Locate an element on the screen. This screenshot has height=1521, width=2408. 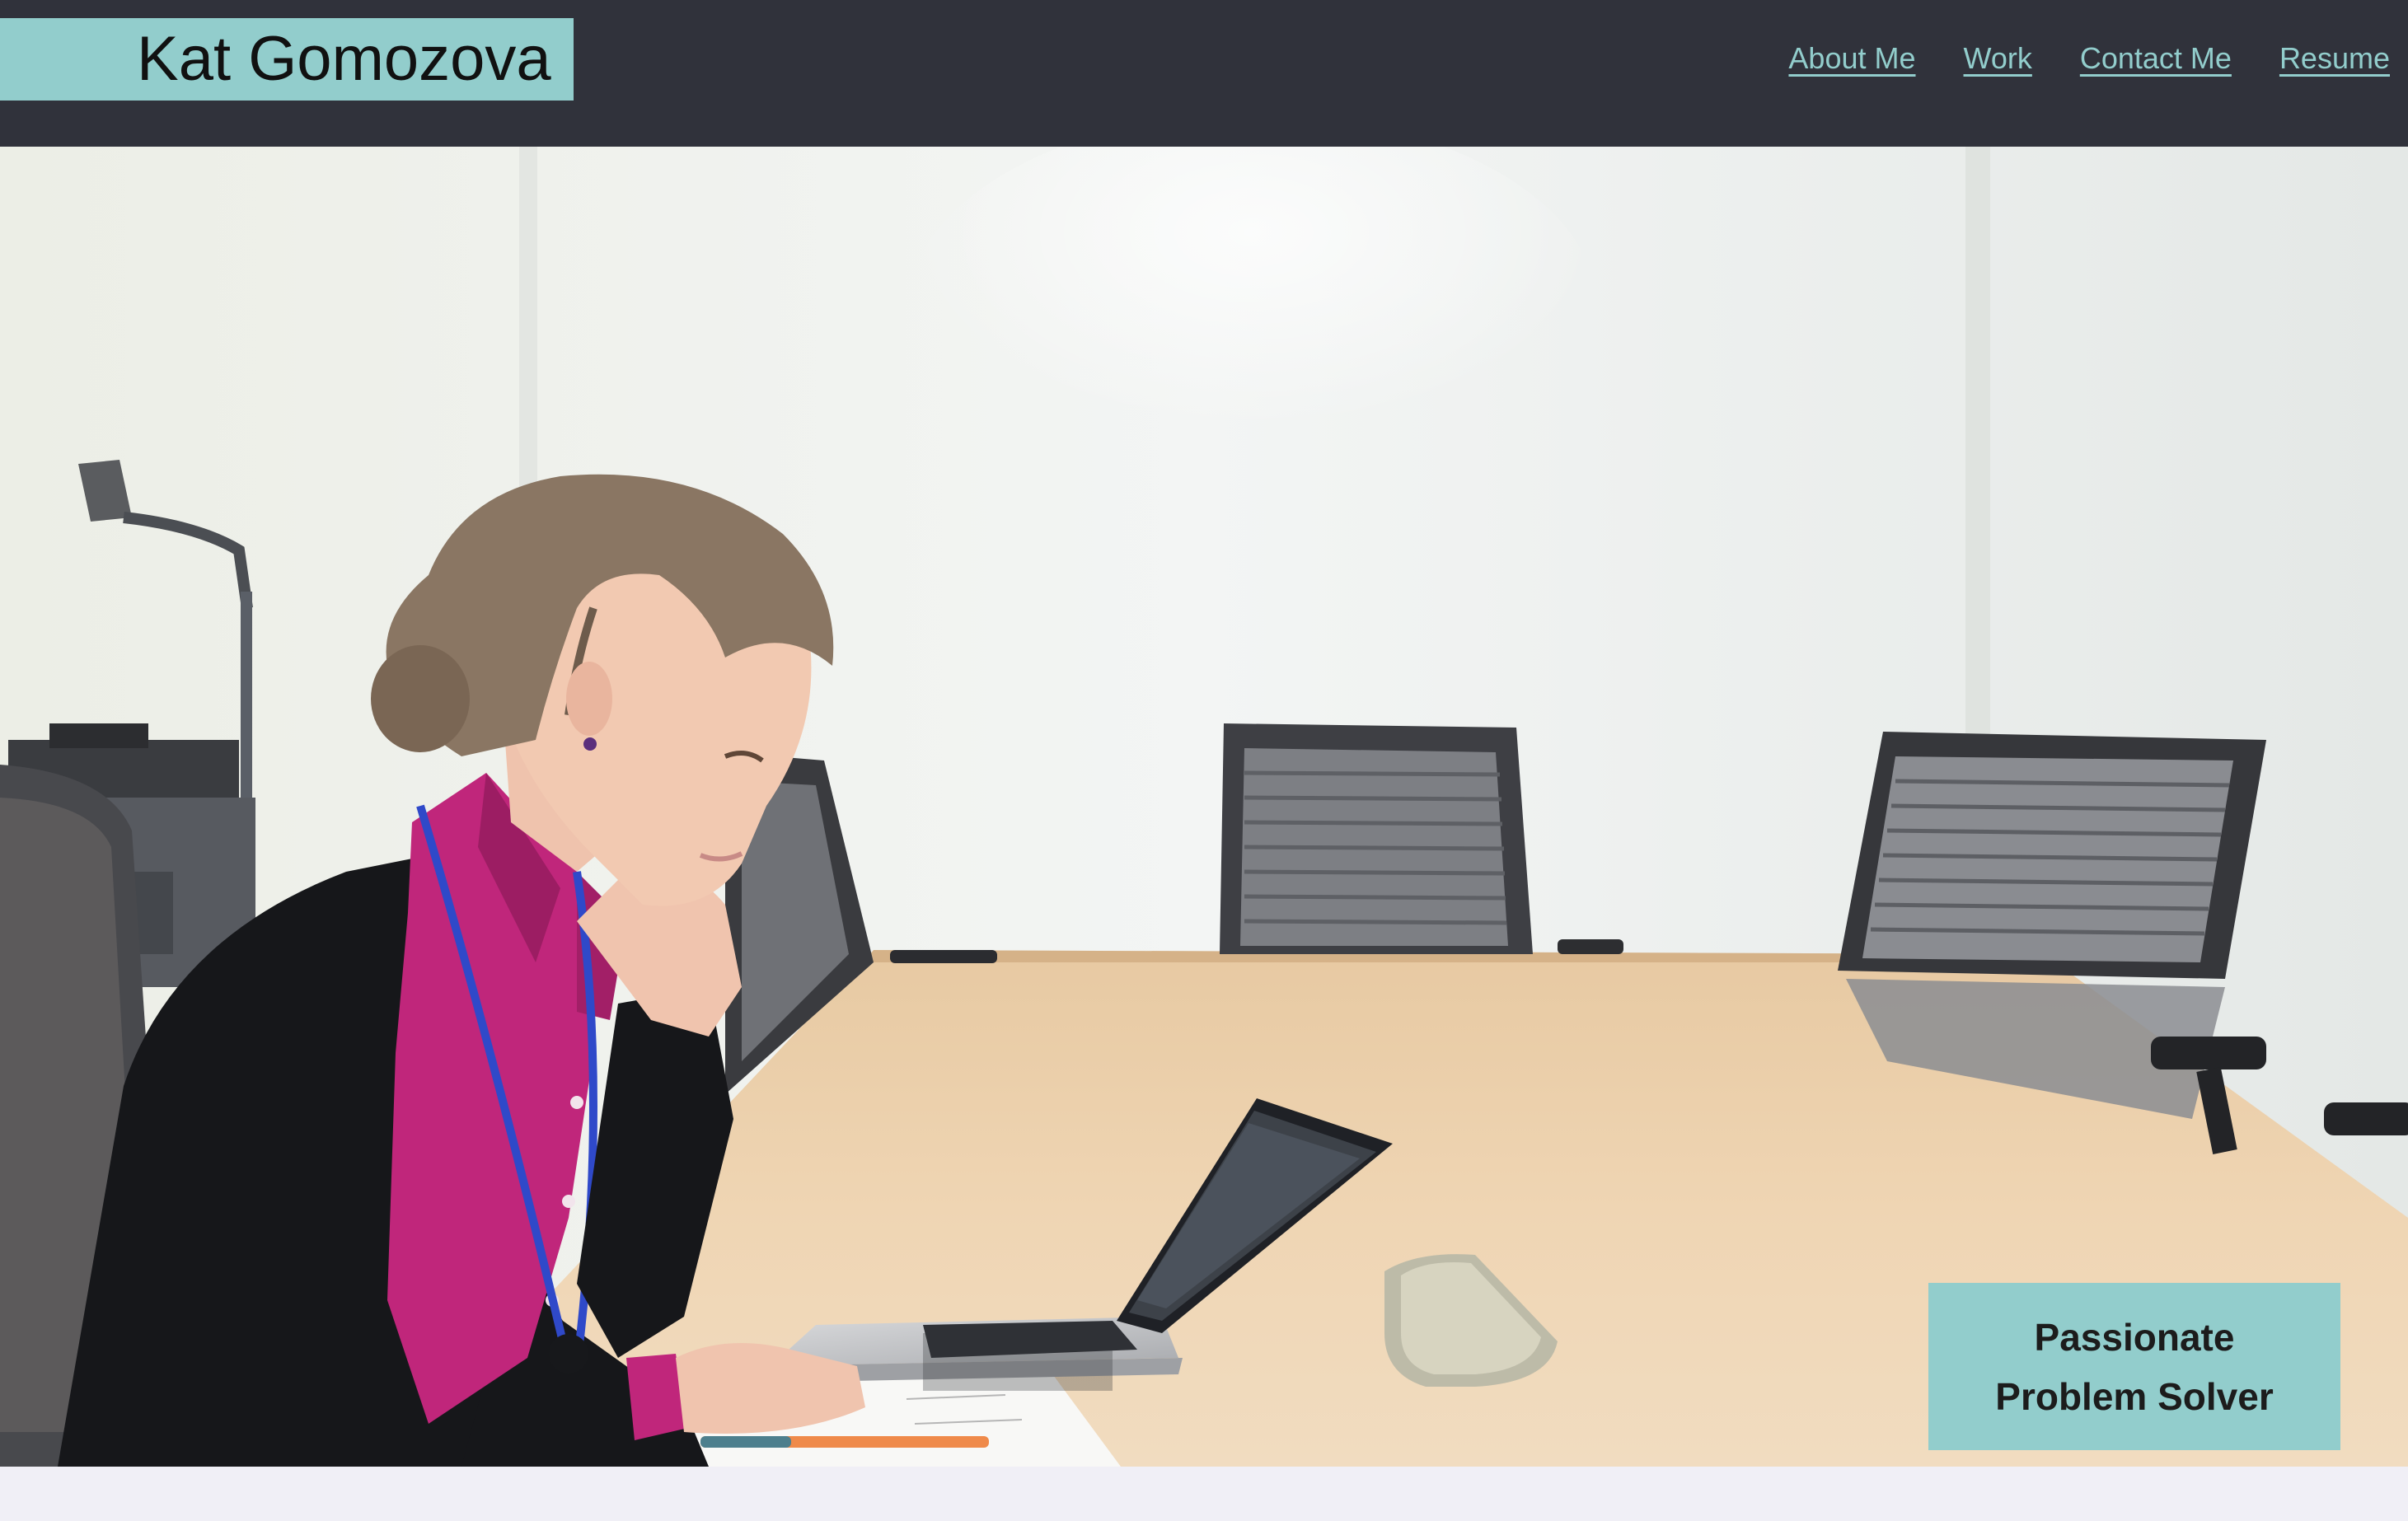
nav-link-resume: Resume is located at coordinates (2335, 58).